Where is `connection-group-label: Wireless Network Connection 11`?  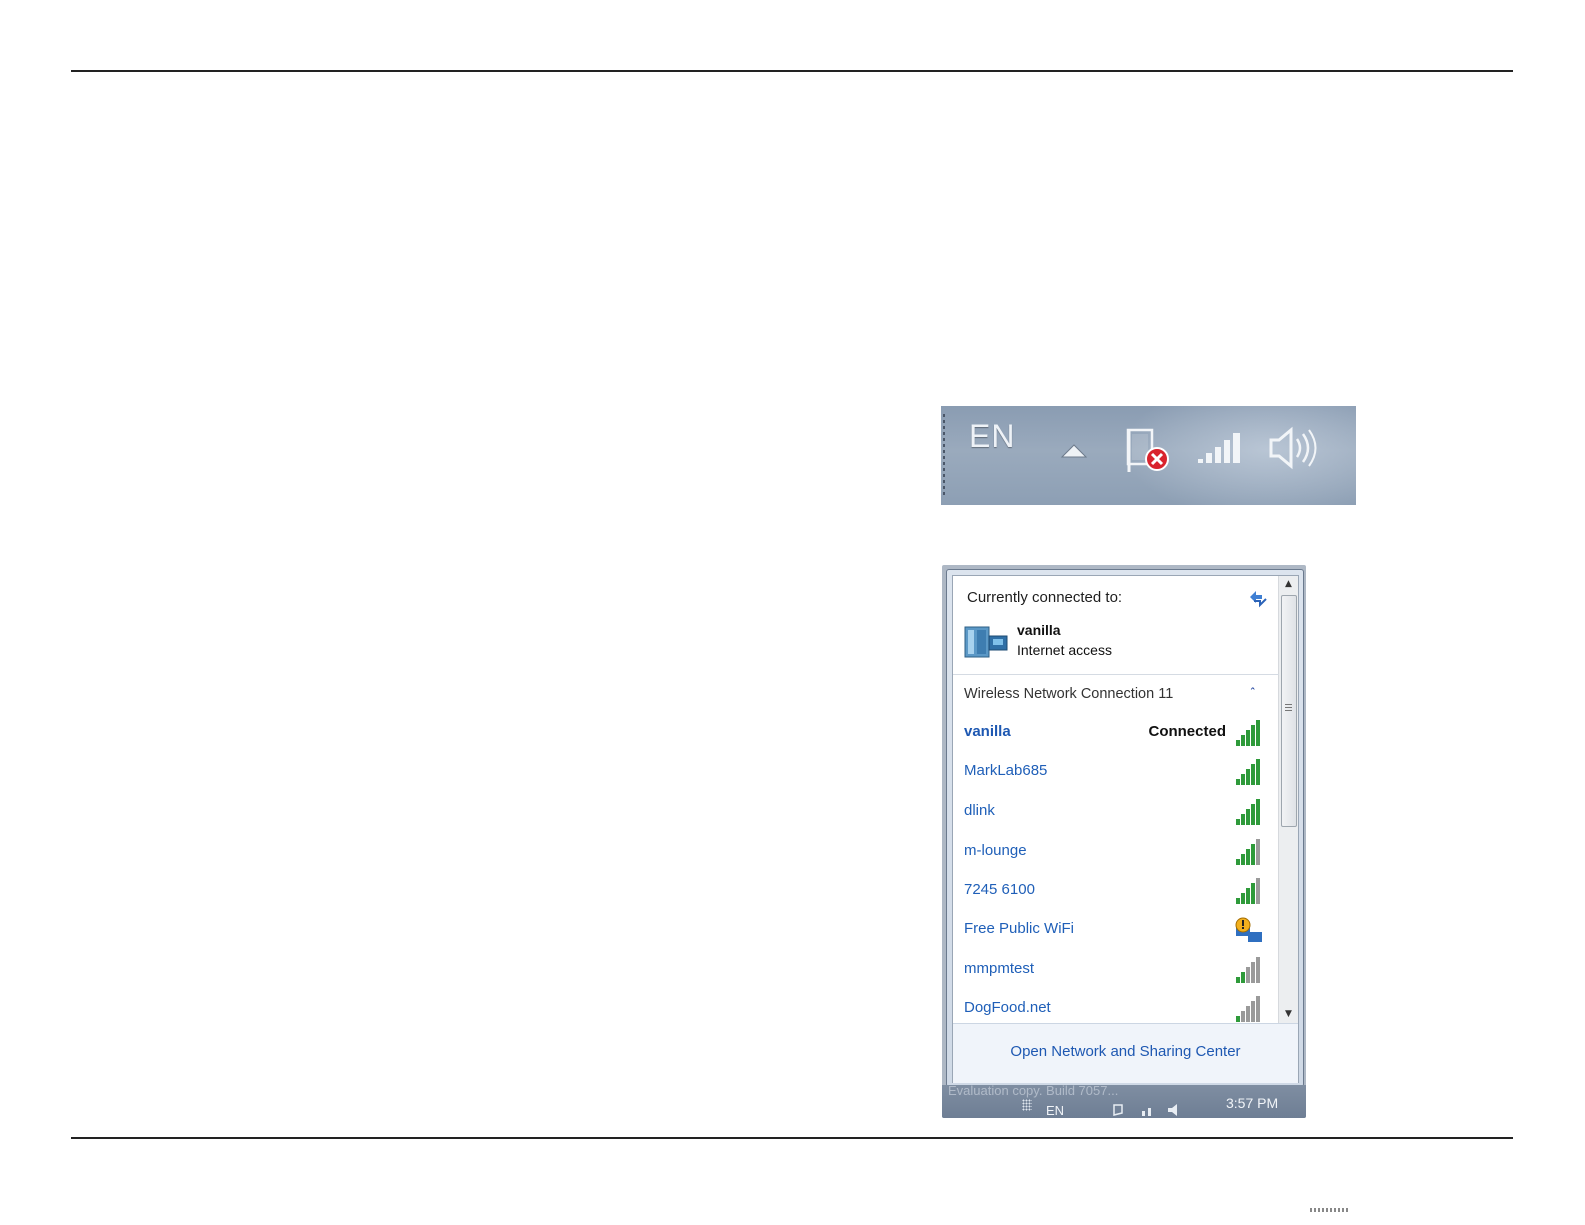 connection-group-label: Wireless Network Connection 11 is located at coordinates (1068, 694).